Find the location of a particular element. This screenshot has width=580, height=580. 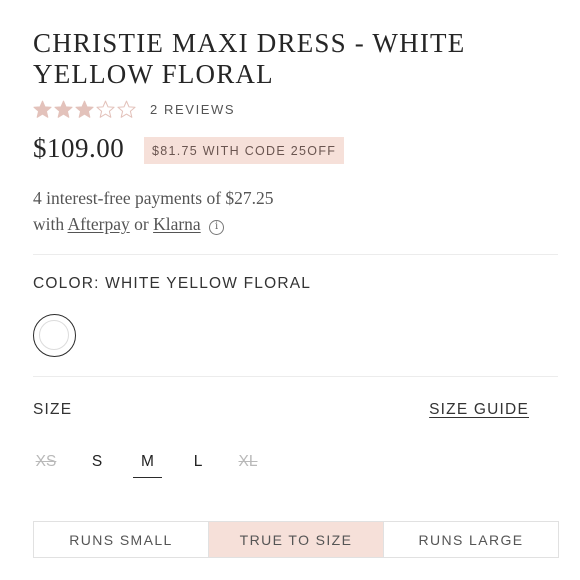

installment-with-text: with is located at coordinates (49, 224).